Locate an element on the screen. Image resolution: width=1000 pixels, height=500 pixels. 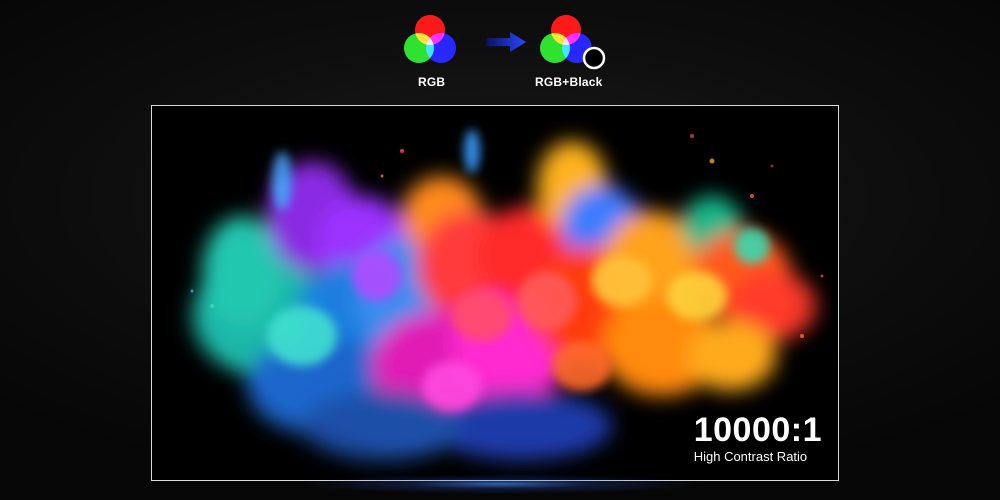
contrast-ratio-callout: 10000:1 High Contrast Ratio is located at coordinates (758, 438).